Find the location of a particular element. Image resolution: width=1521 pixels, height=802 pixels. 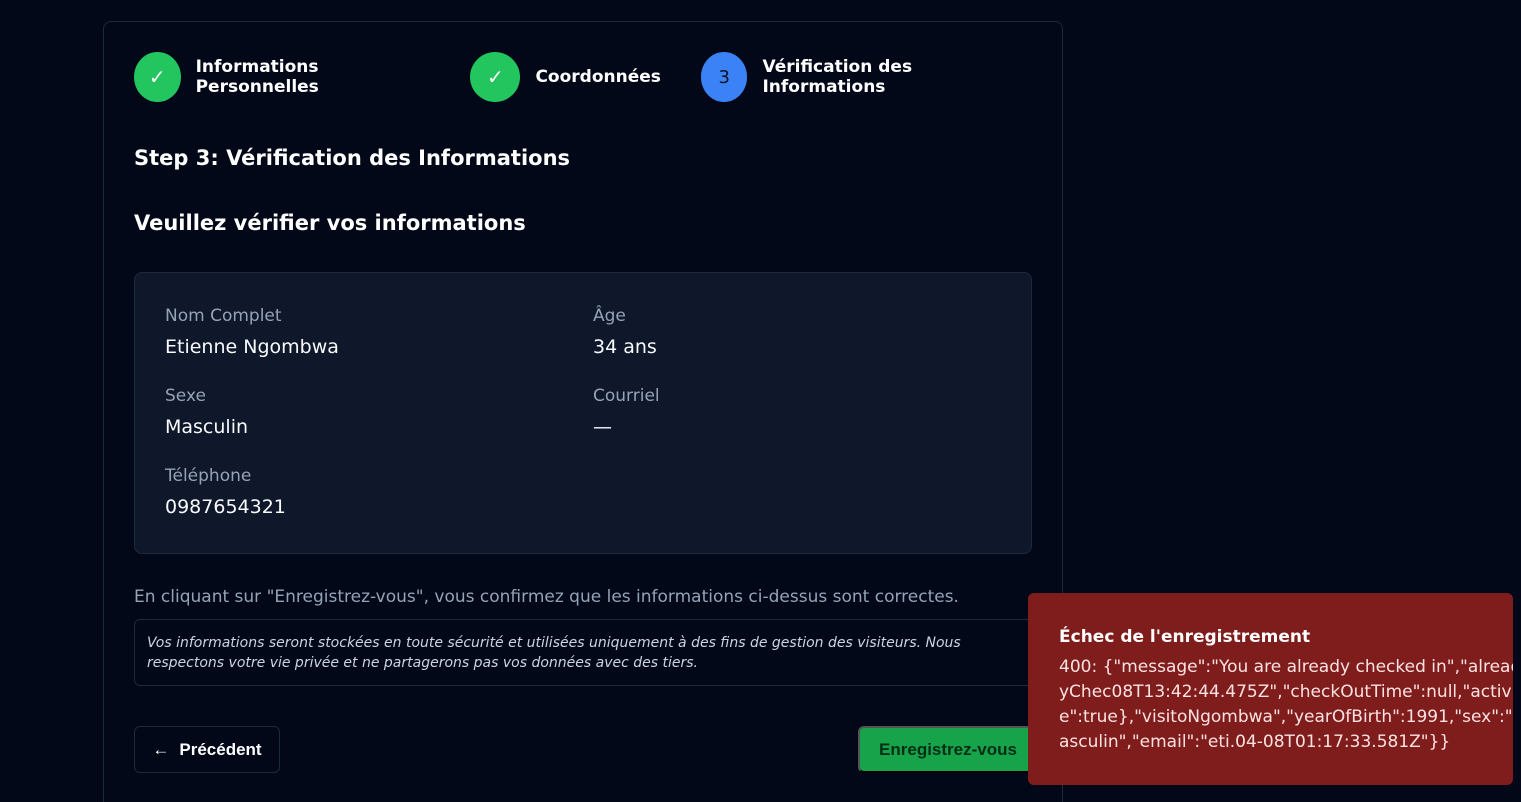

step-personal-info: ✓ Informations Personnelles is located at coordinates (282, 77).